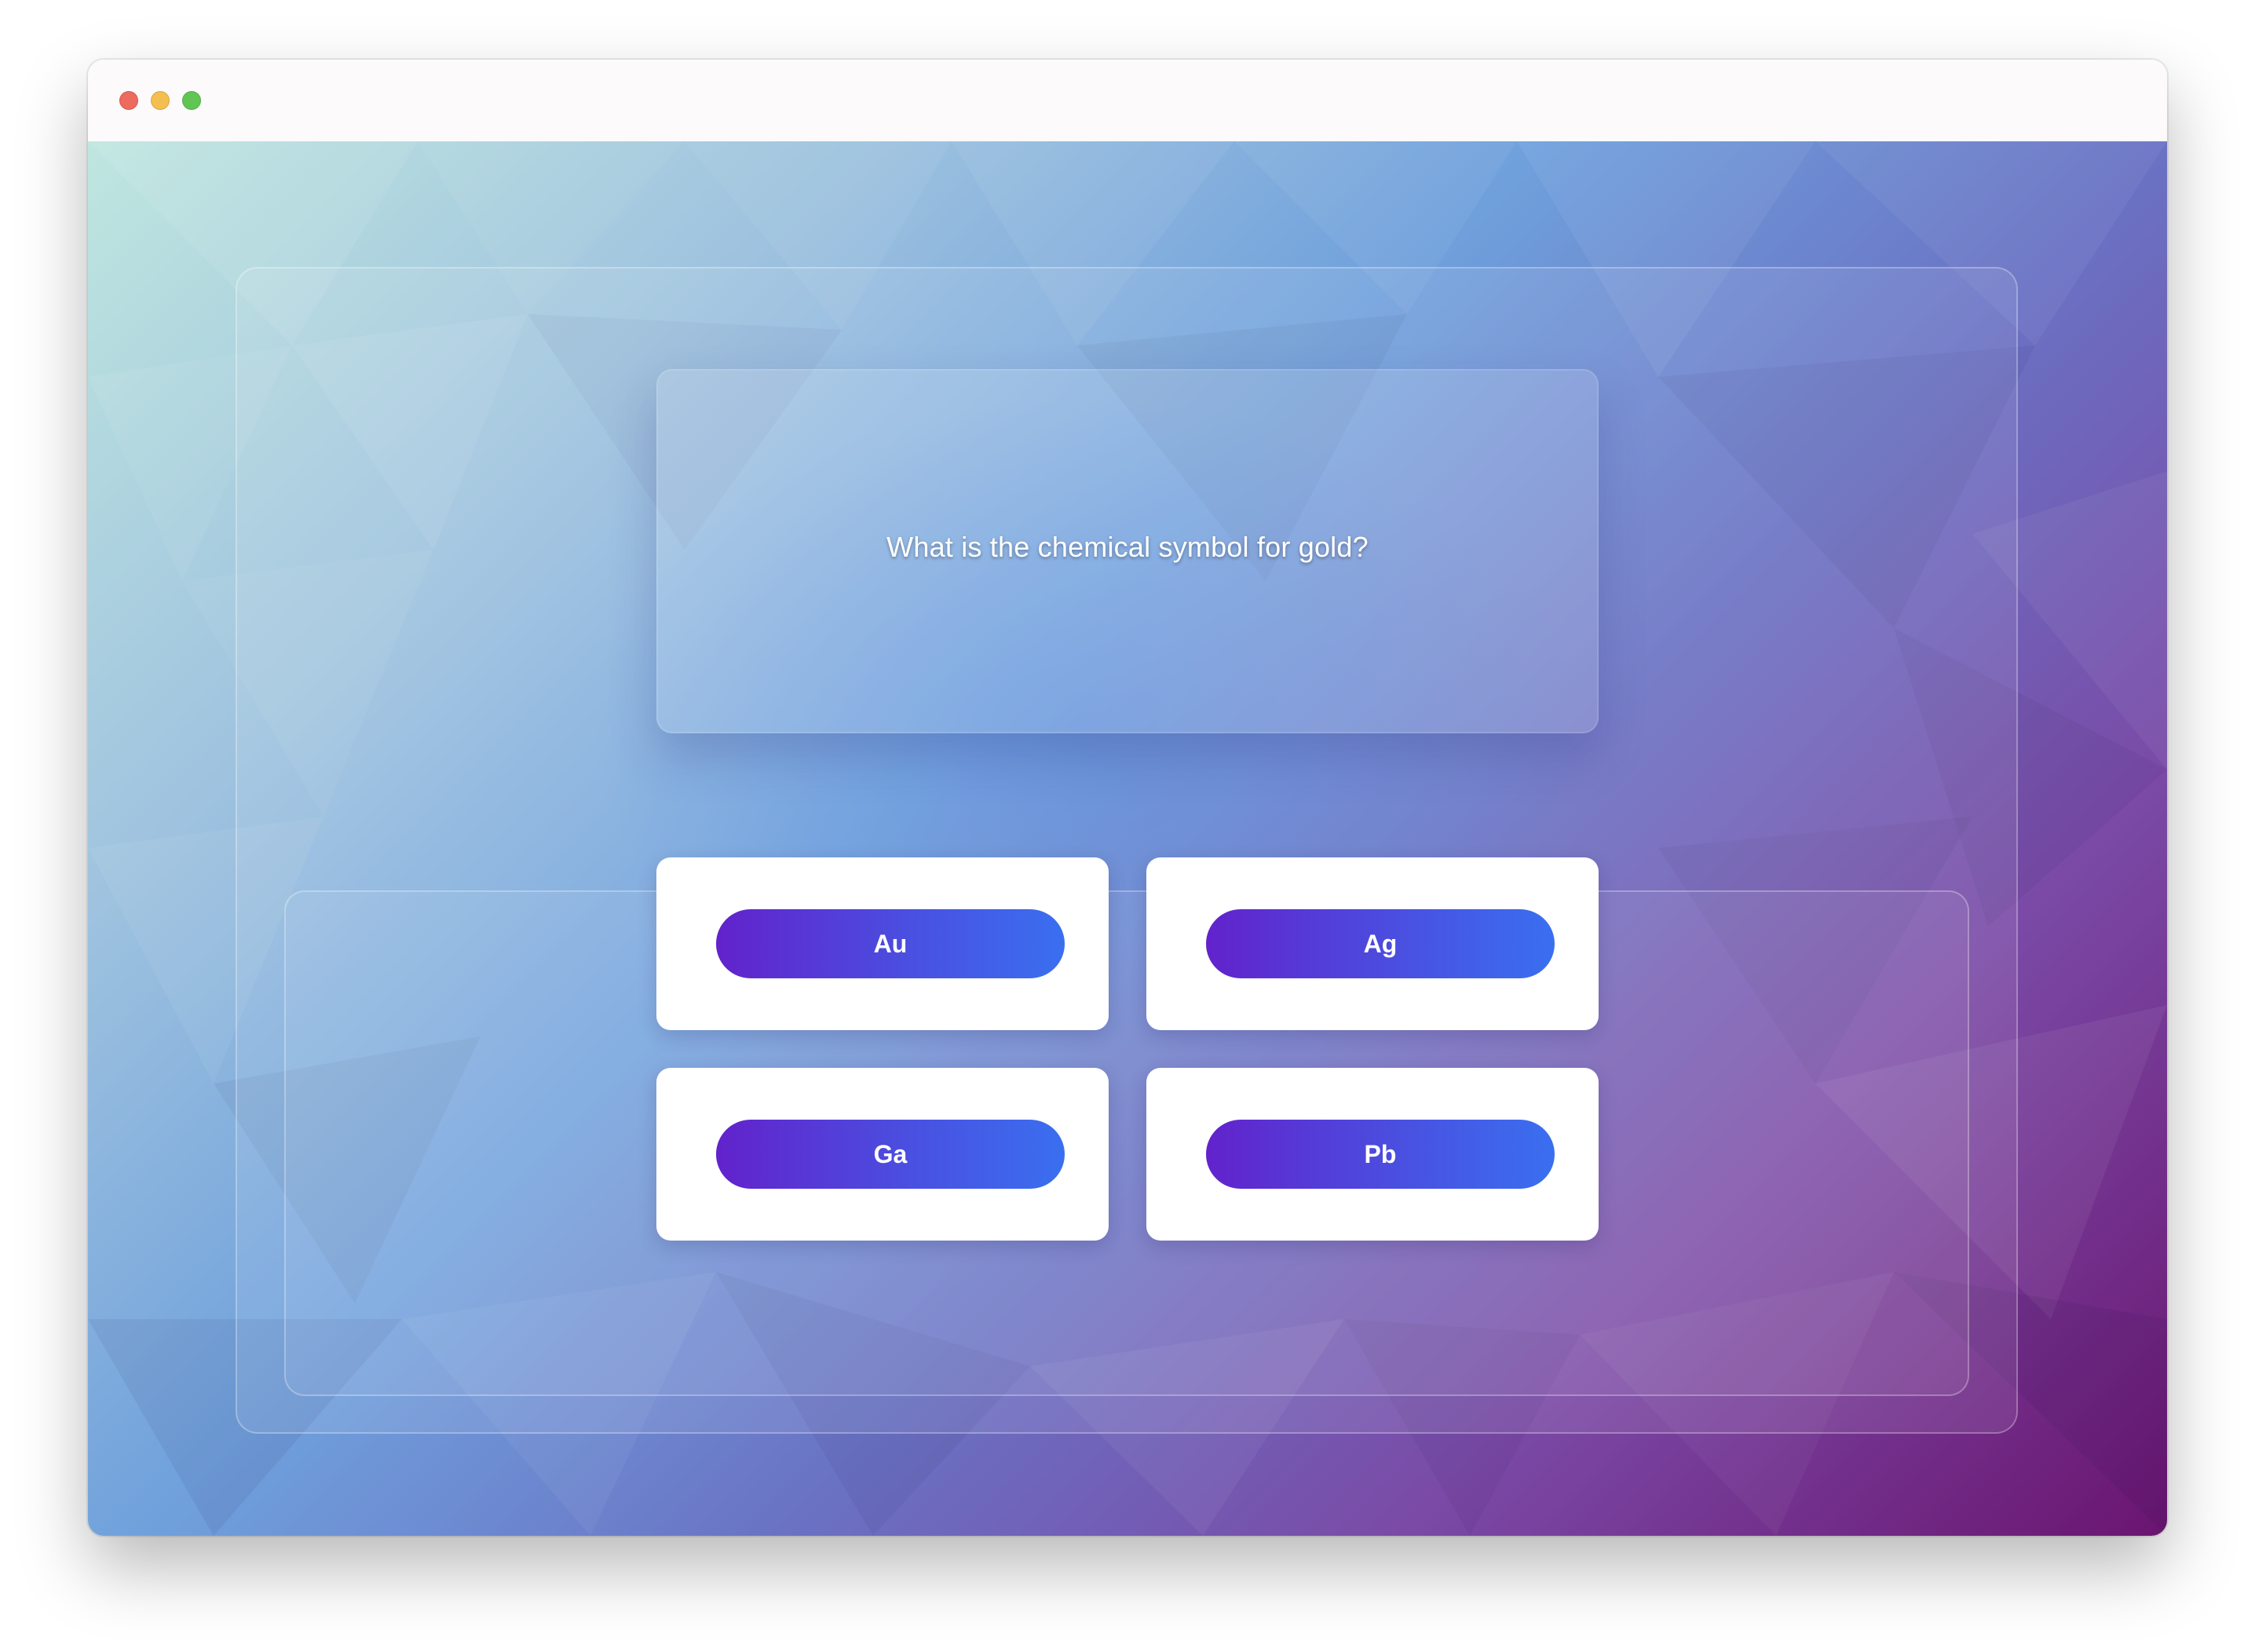 This screenshot has height=1652, width=2255. I want to click on answer-button-ag: Ag, so click(1380, 943).